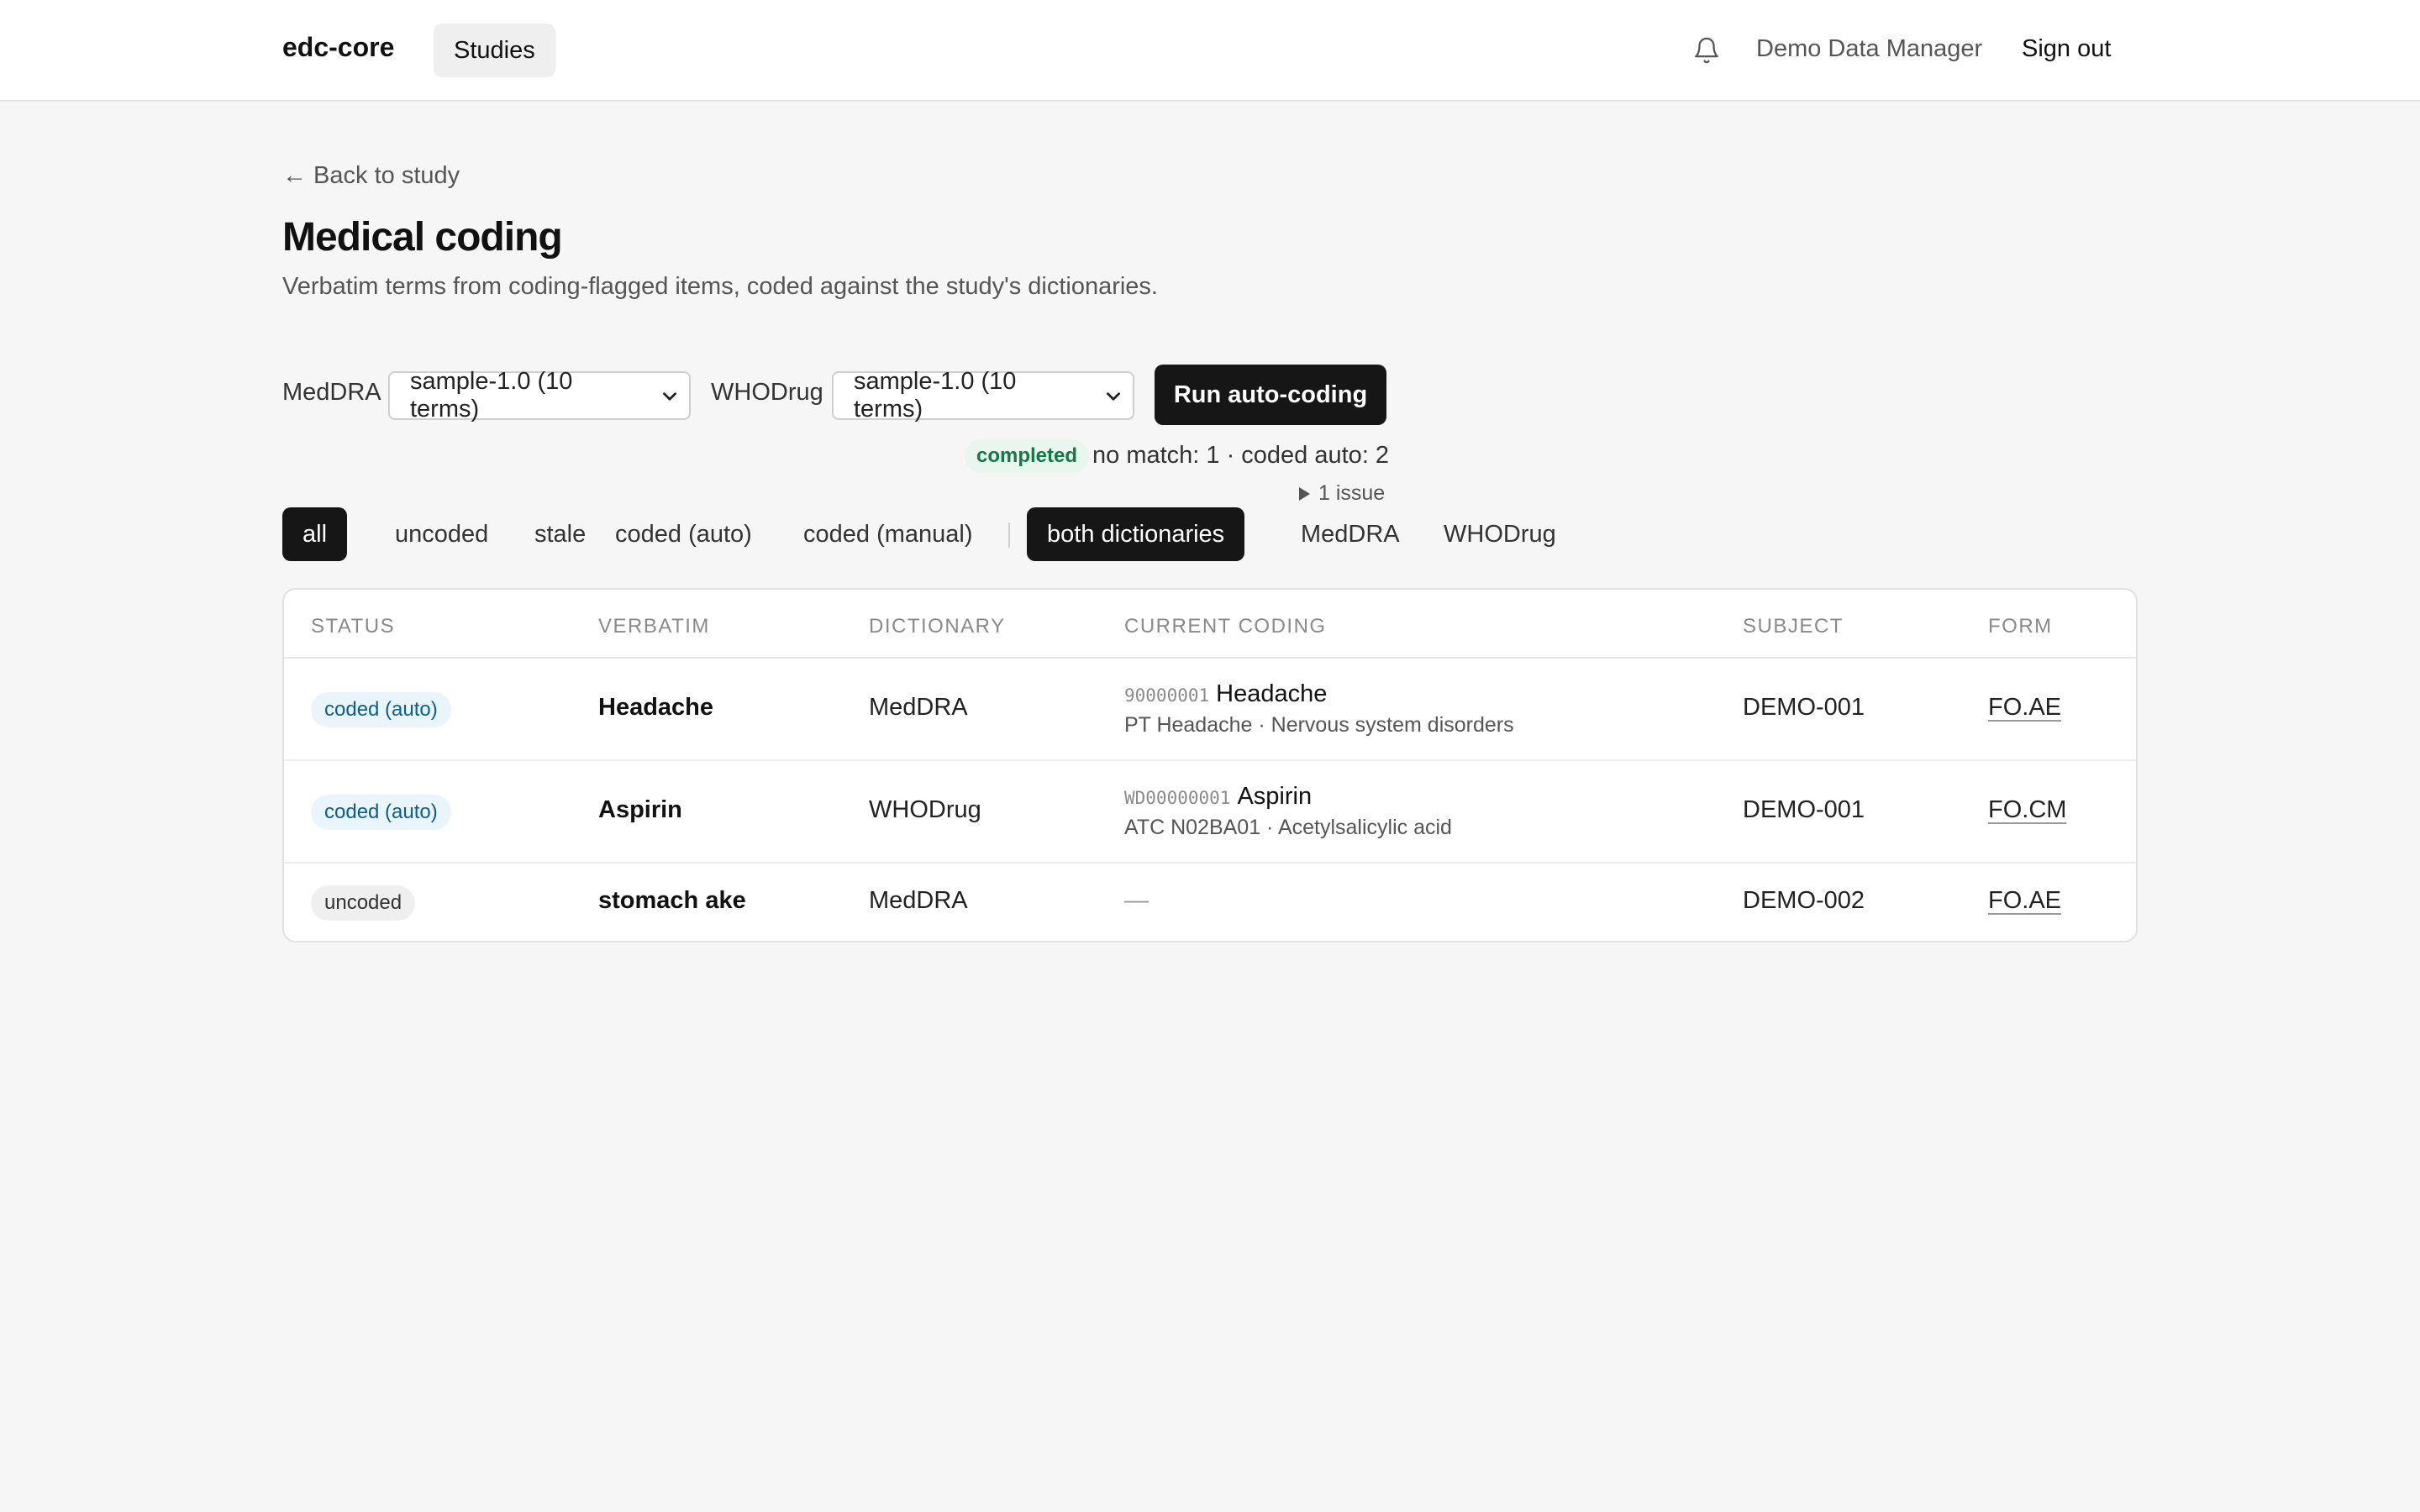 The image size is (2420, 1512). Describe the element at coordinates (422, 237) in the screenshot. I see `page-title: Medical coding` at that location.